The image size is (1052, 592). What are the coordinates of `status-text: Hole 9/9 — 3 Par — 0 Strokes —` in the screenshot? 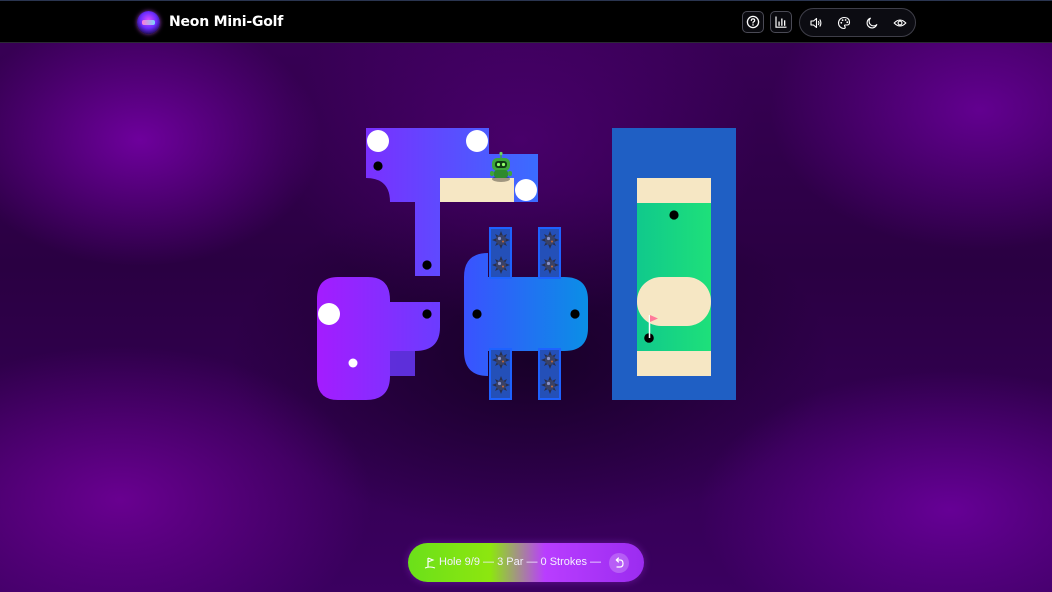 It's located at (514, 562).